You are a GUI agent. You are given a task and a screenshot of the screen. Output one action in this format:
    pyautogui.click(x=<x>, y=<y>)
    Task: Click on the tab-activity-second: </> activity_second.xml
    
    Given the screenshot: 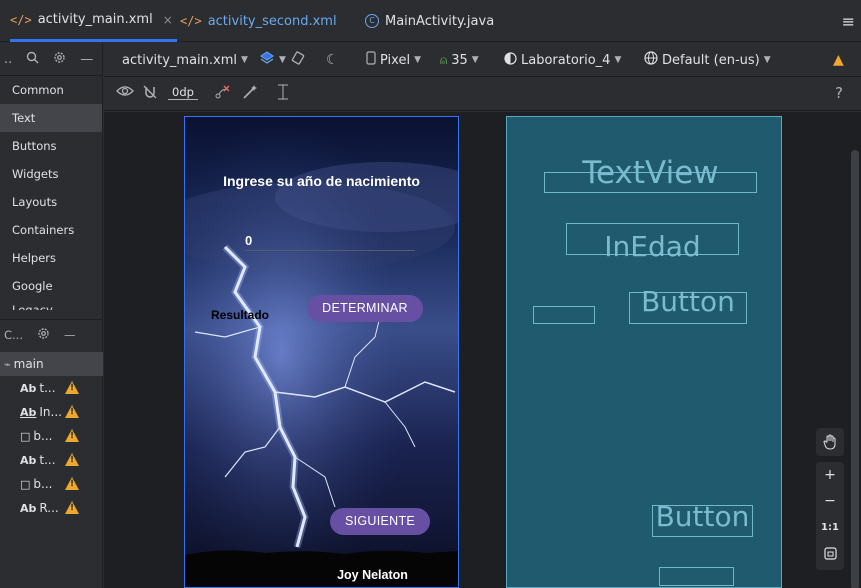 What is the action you would take?
    pyautogui.click(x=258, y=21)
    